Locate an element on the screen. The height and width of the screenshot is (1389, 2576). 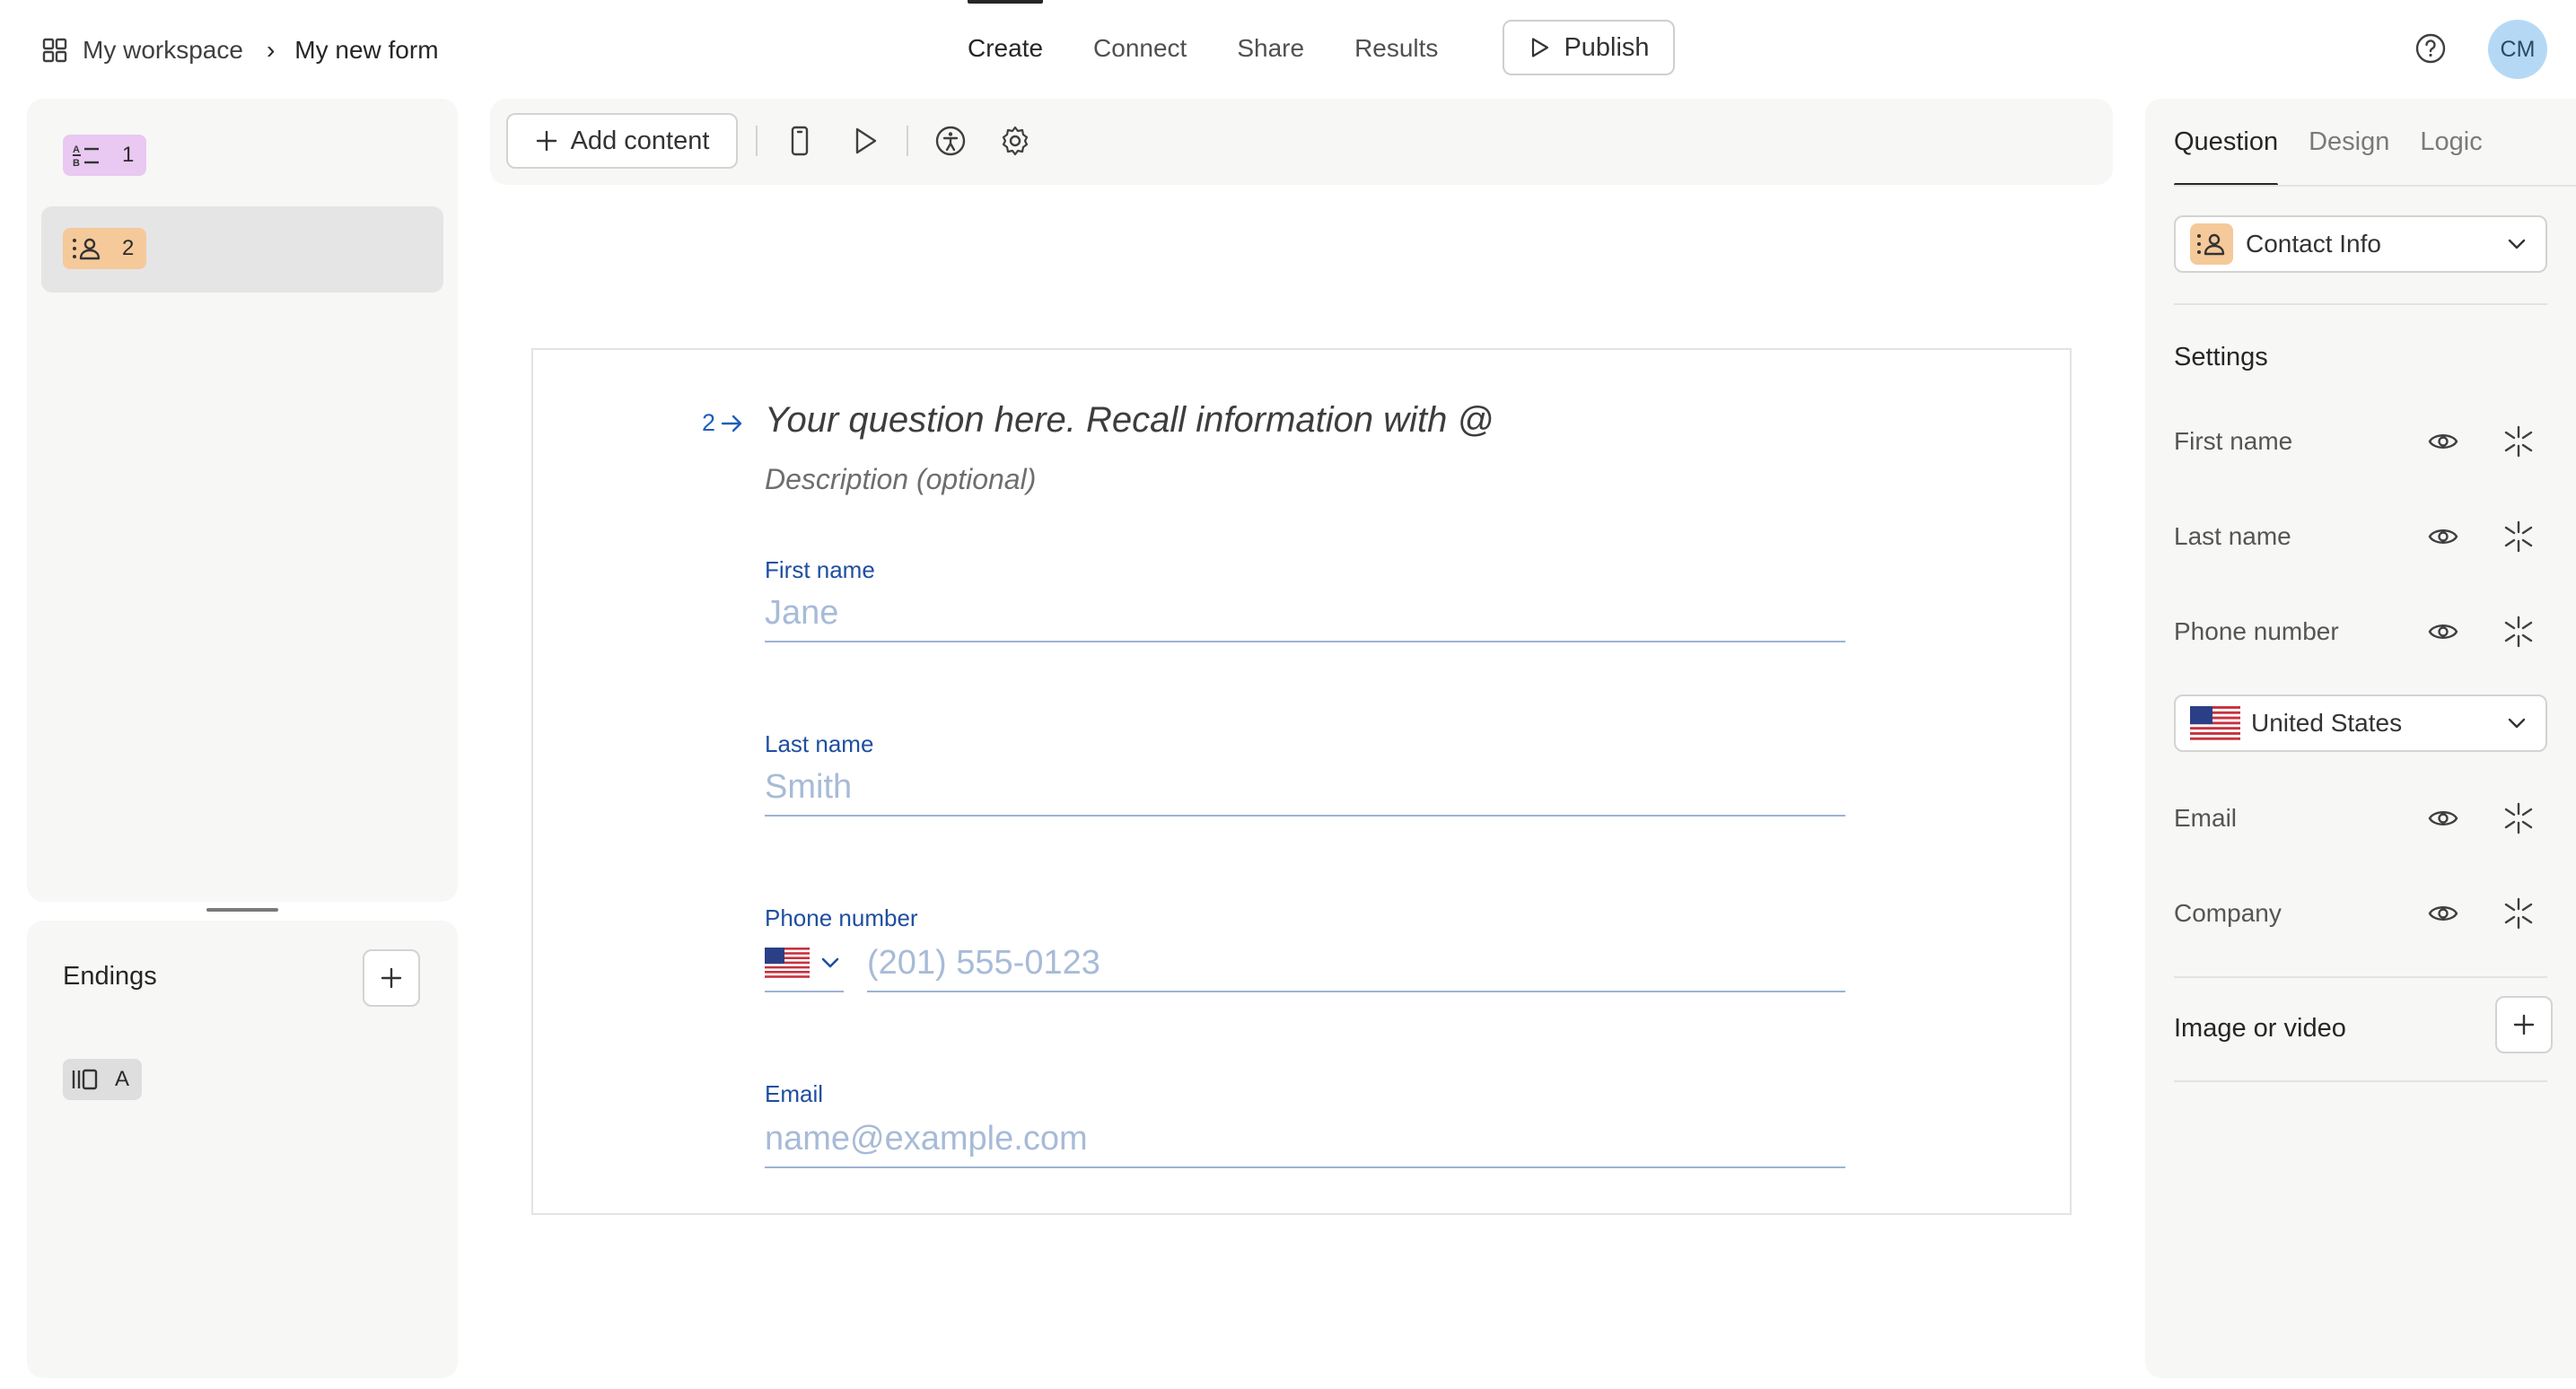
country-label: United States is located at coordinates (2327, 723).